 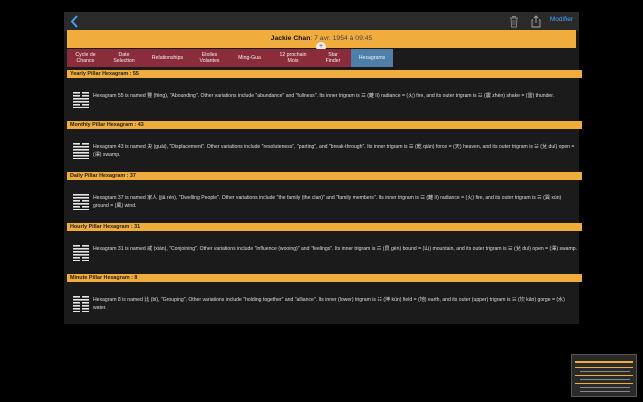 I want to click on tab-hexagrams: Hexagrams, so click(x=372, y=58).